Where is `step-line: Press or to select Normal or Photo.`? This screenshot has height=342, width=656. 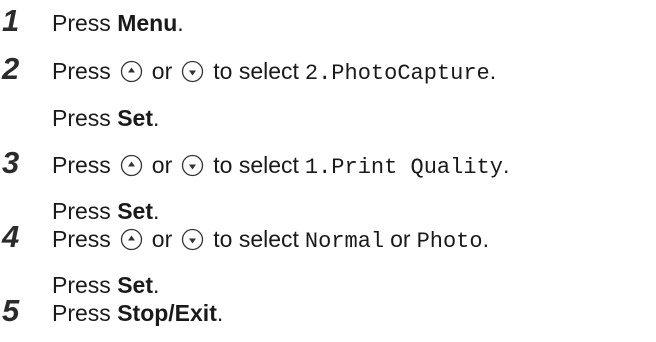 step-line: Press or to select Normal or Photo. is located at coordinates (270, 240).